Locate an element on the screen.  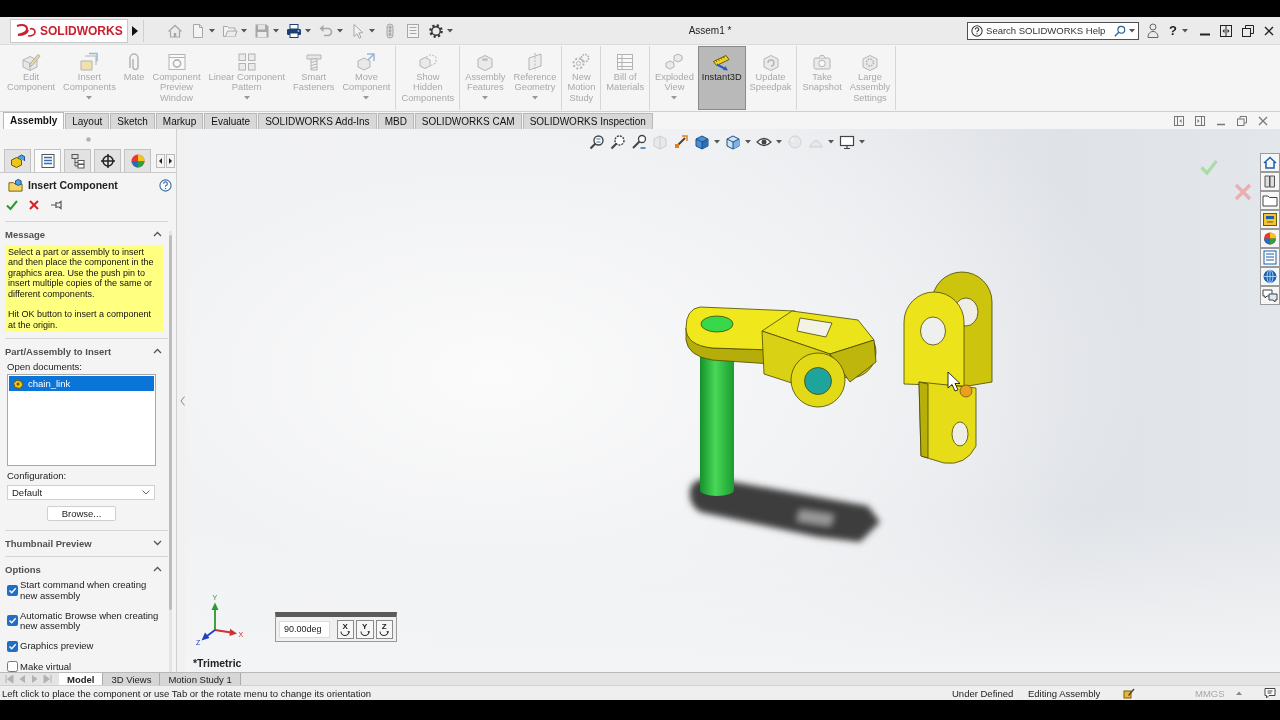
push-pin-icon is located at coordinates (56, 205).